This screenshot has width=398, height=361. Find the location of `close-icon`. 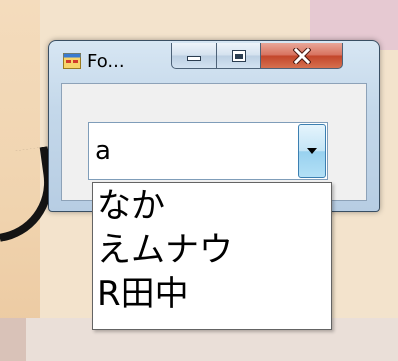

close-icon is located at coordinates (301, 55).